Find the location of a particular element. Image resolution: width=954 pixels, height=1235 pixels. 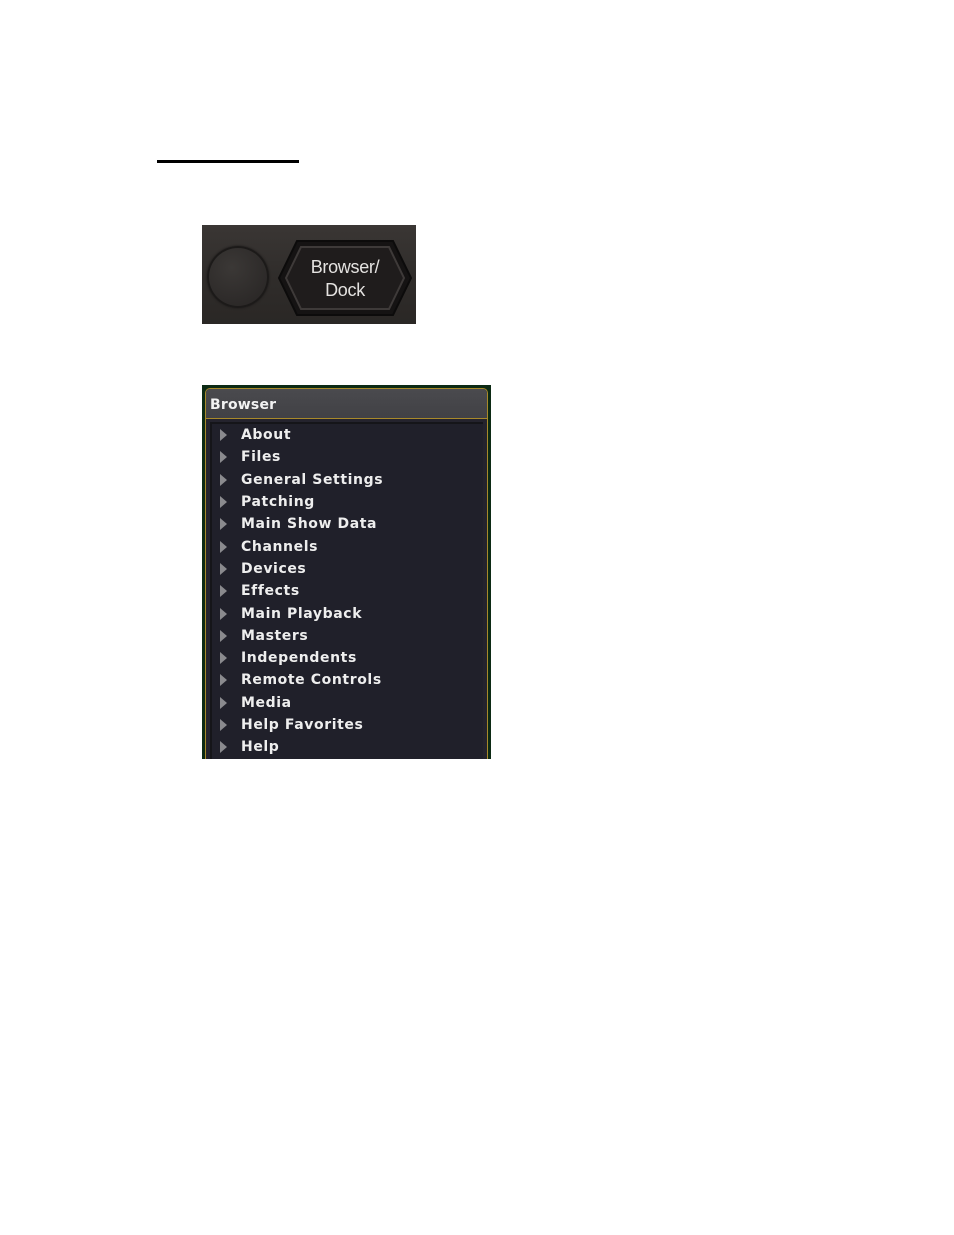

round-hardware-key is located at coordinates (238, 277).